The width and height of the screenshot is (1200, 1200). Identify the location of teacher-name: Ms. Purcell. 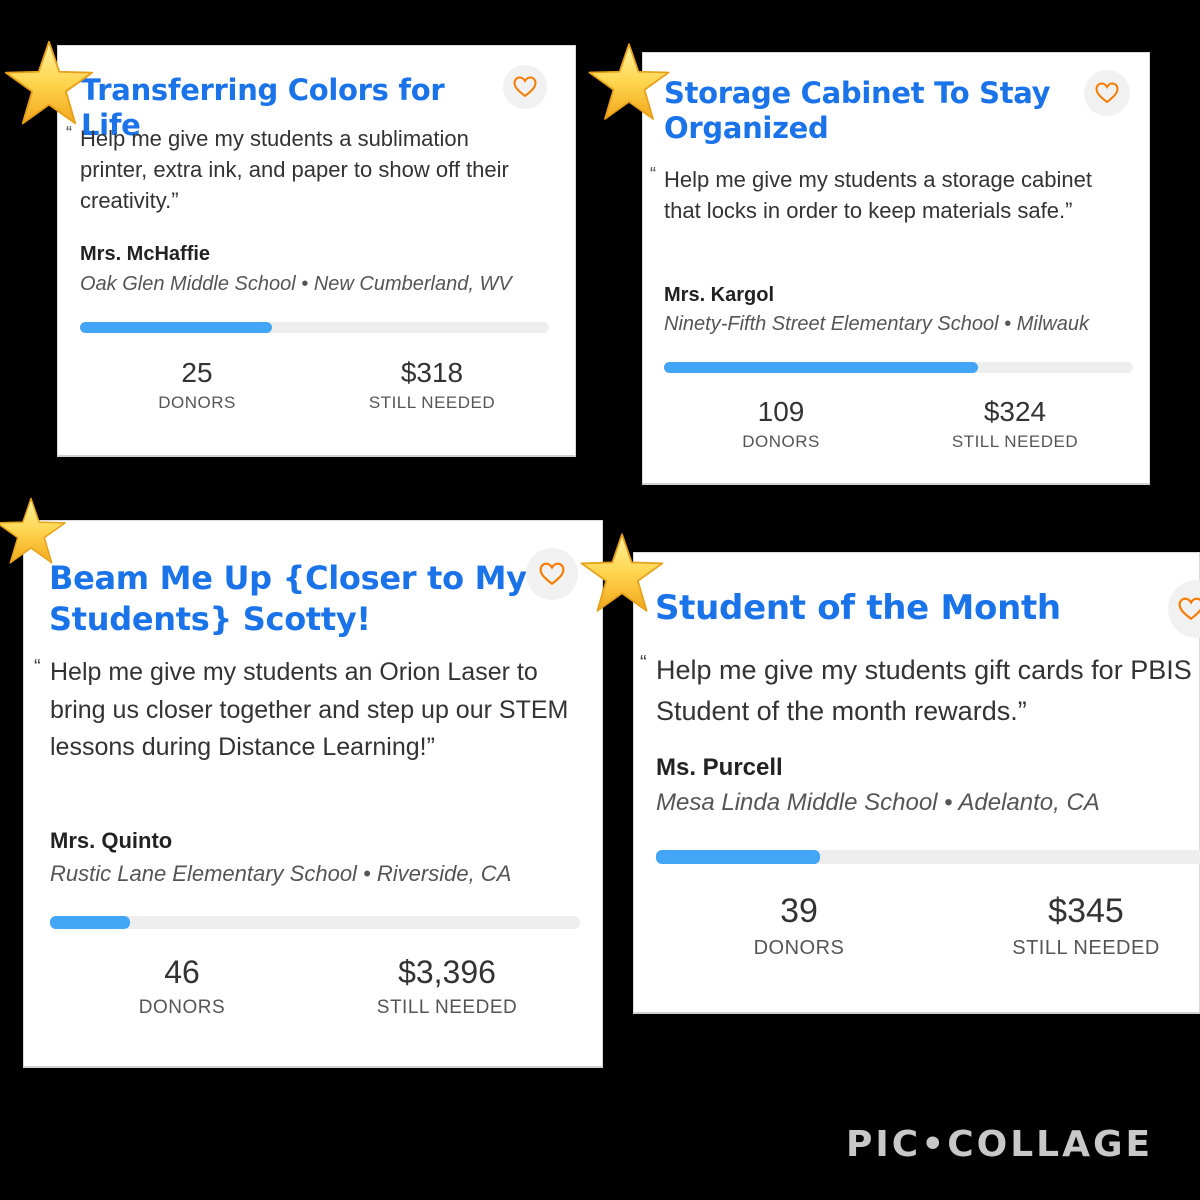
(719, 768).